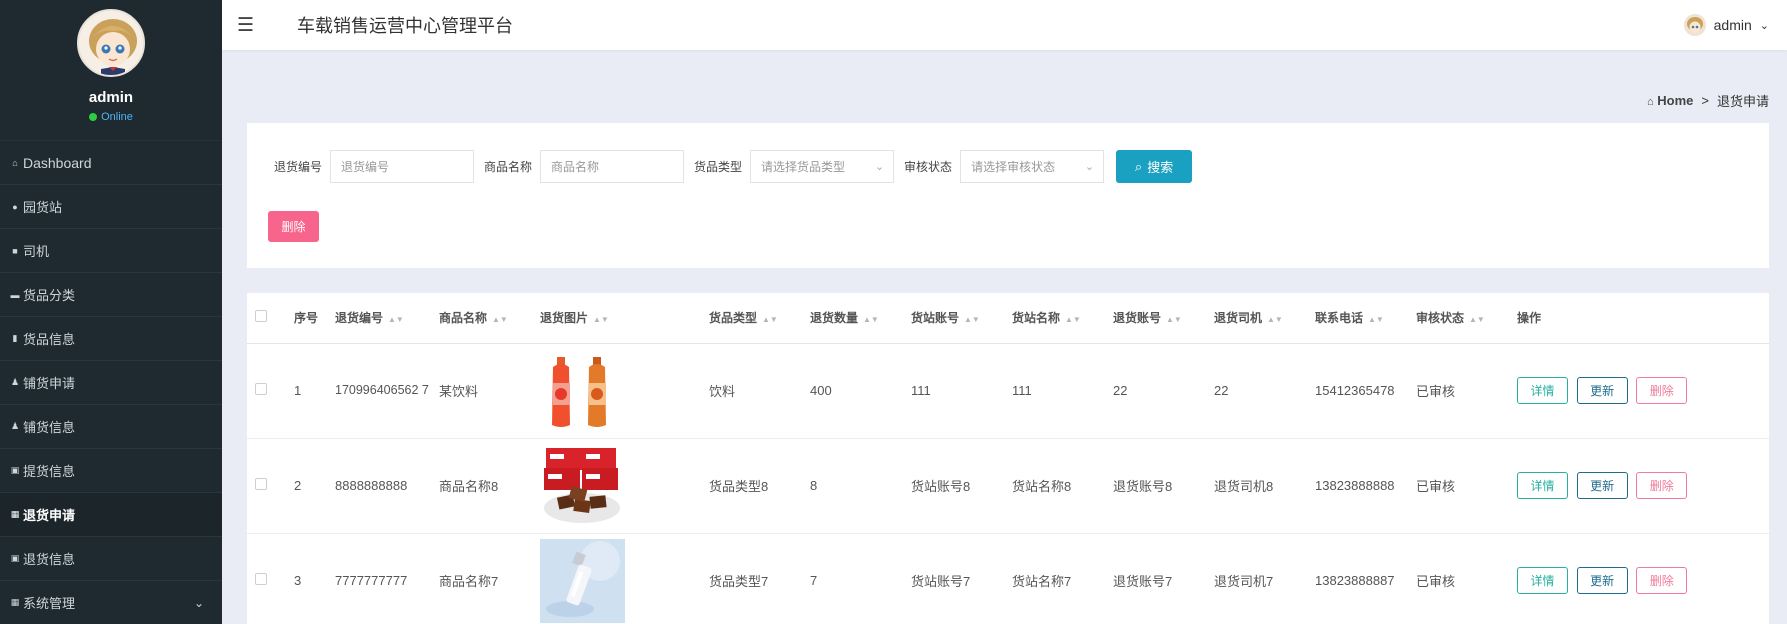 The image size is (1787, 624). Describe the element at coordinates (93, 117) in the screenshot. I see `online-dot-icon` at that location.